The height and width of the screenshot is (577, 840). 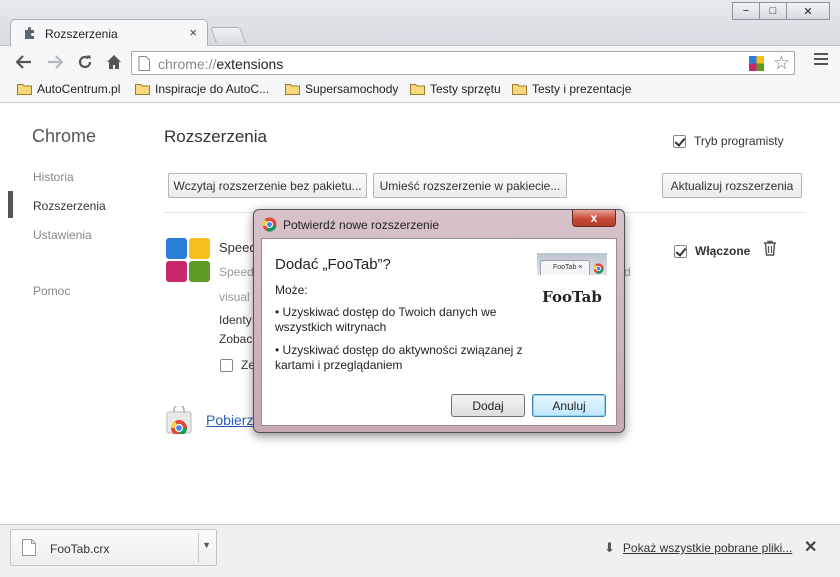 What do you see at coordinates (781, 63) in the screenshot?
I see `star-icon: ☆` at bounding box center [781, 63].